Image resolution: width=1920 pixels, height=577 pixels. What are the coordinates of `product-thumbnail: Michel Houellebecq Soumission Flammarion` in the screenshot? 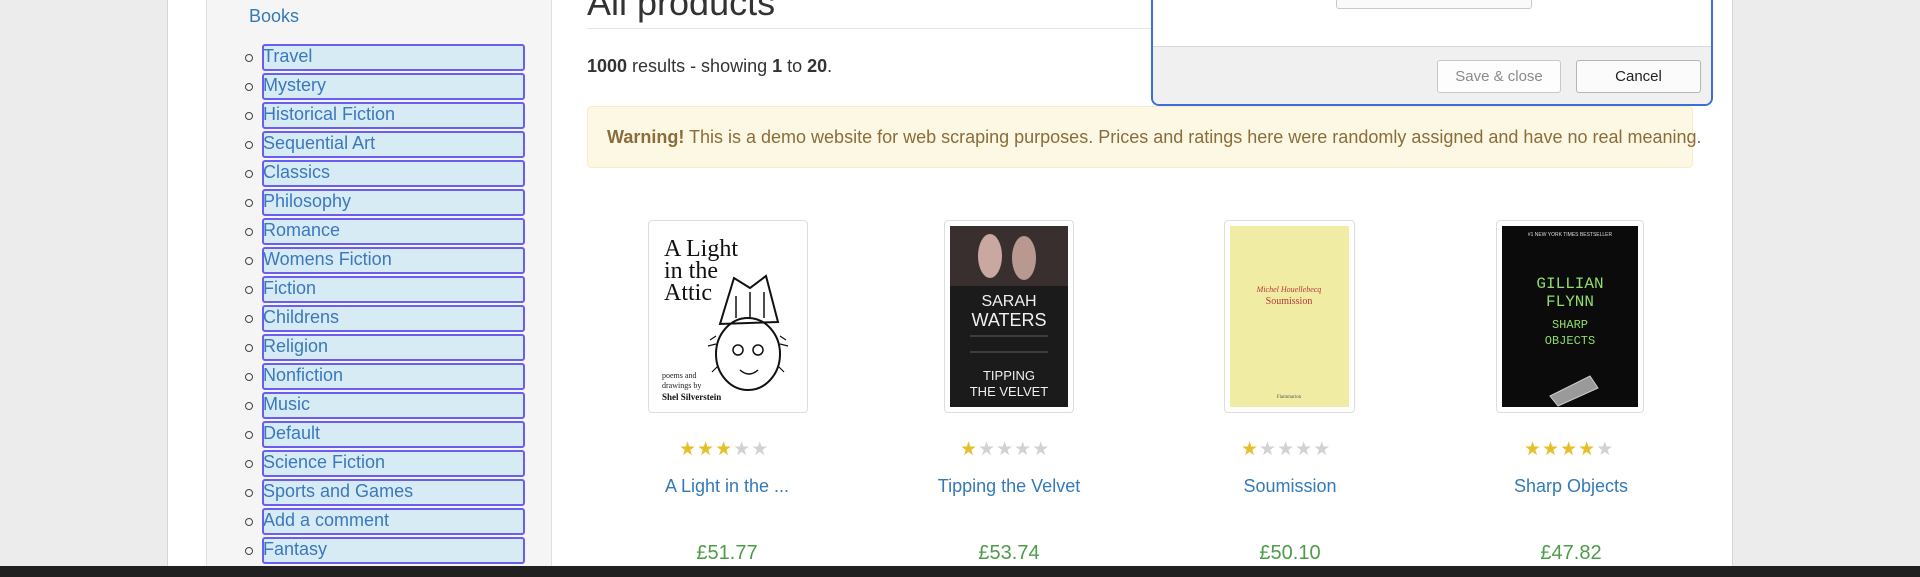 It's located at (1289, 316).